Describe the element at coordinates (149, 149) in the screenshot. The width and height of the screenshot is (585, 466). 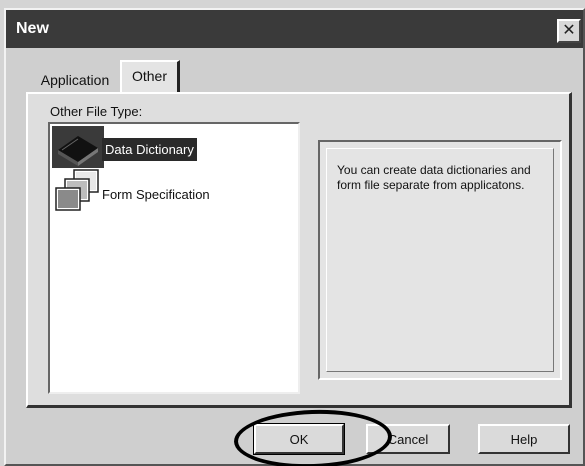
I see `data-dictionary-label: Data Dictionary` at that location.